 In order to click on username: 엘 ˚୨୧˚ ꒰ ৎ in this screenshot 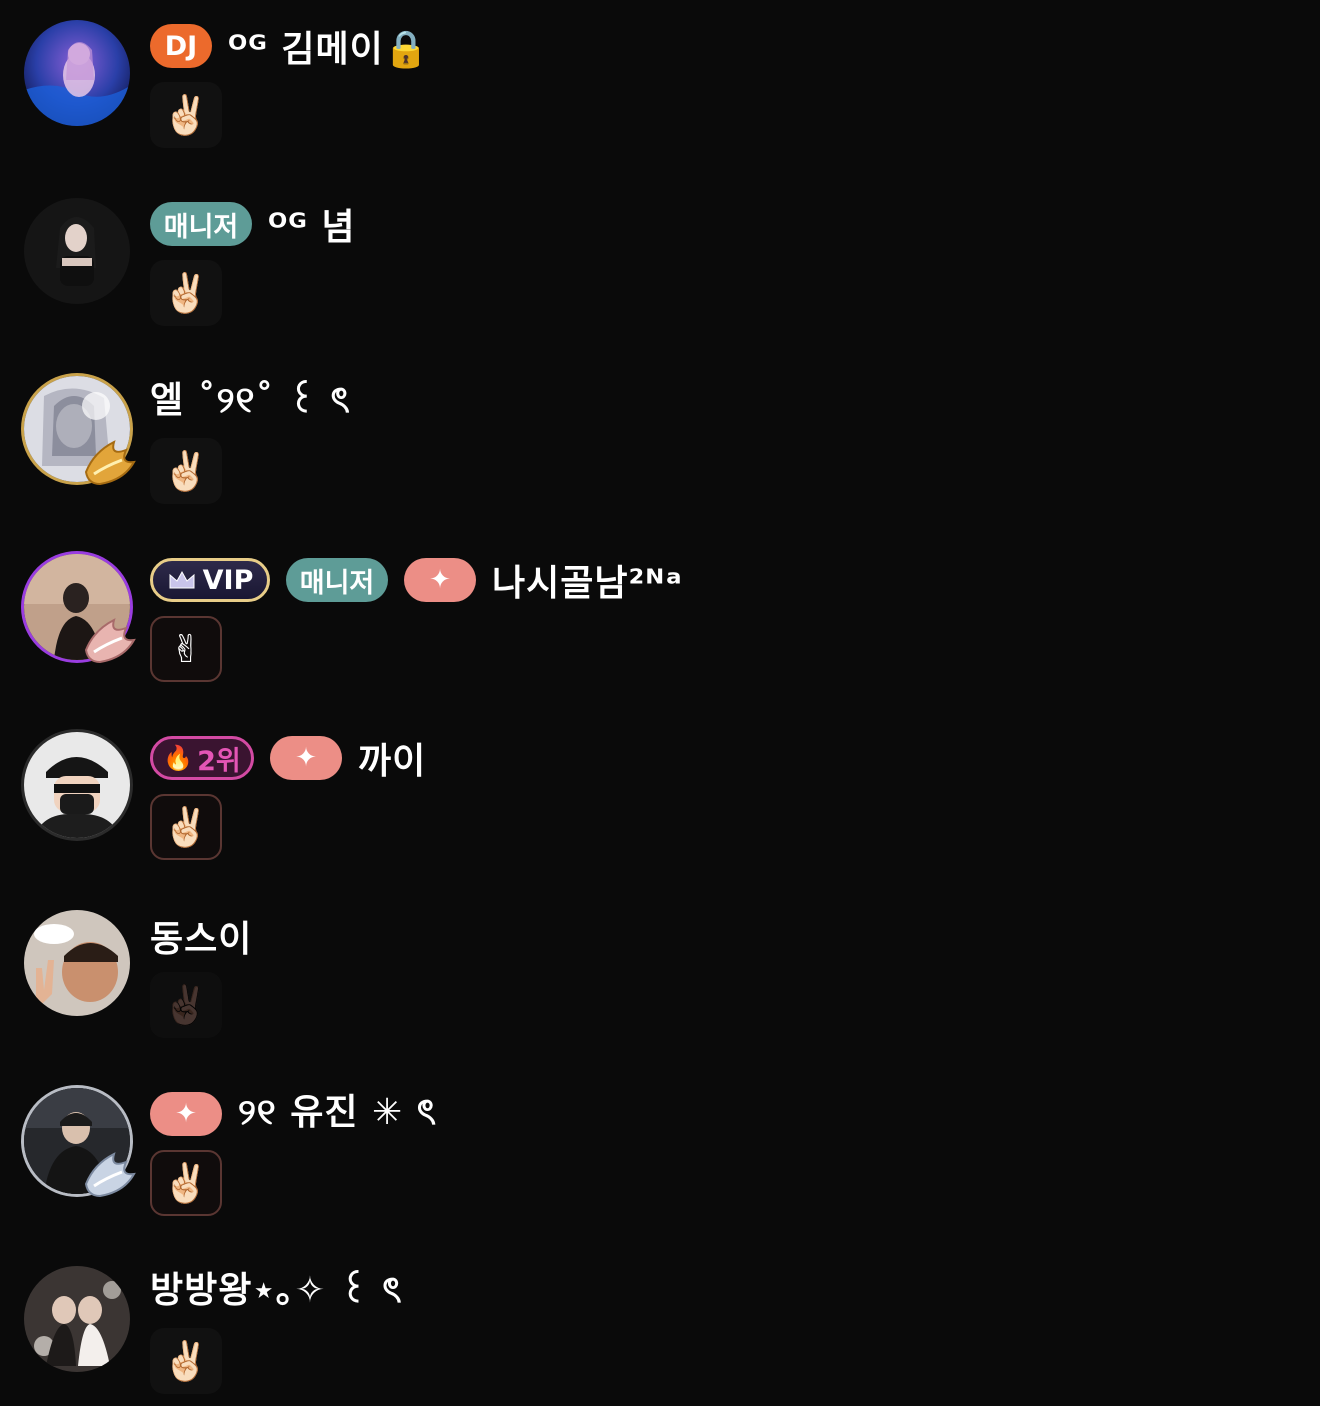, I will do `click(250, 402)`.